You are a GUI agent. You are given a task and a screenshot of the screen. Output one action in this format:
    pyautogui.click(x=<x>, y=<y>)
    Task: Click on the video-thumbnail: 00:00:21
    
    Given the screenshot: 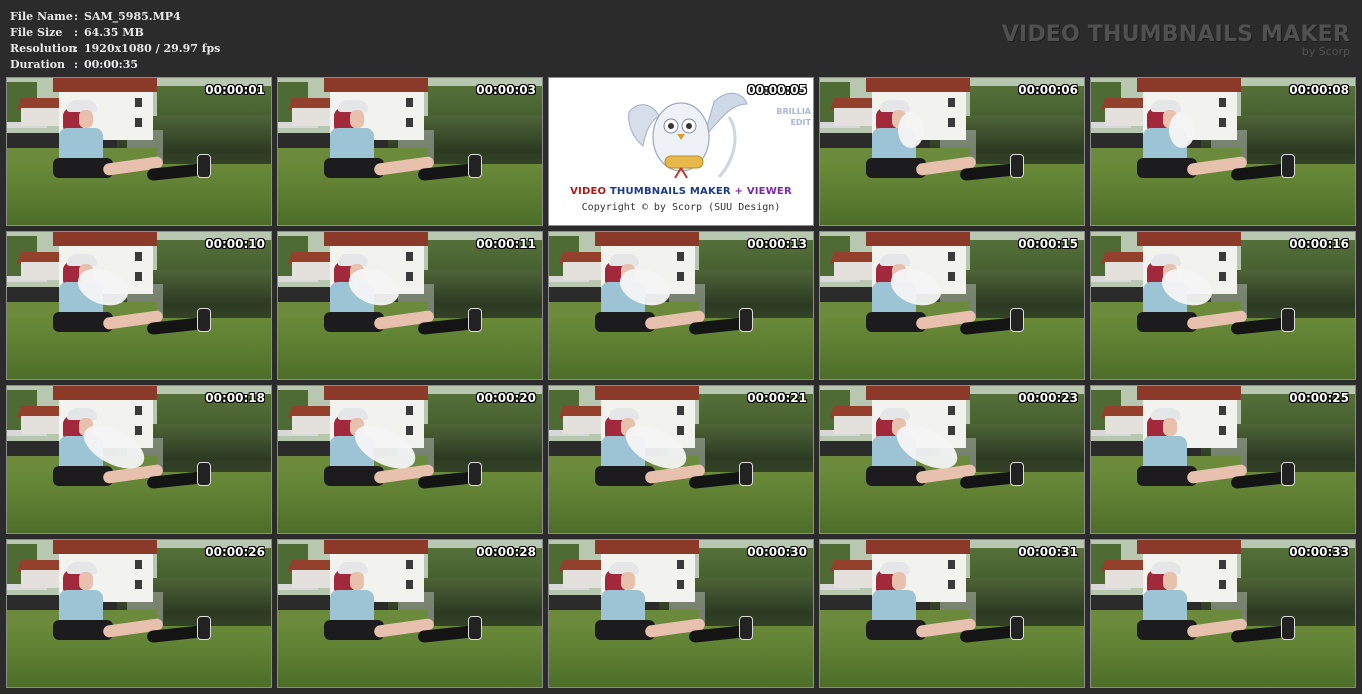 What is the action you would take?
    pyautogui.click(x=681, y=459)
    